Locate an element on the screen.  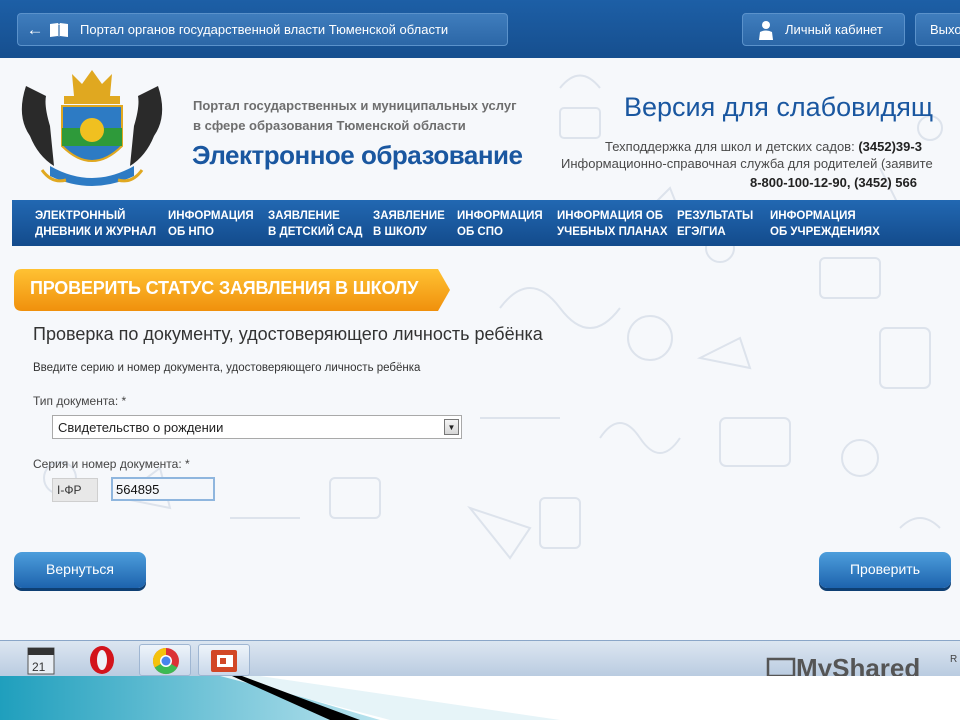
document-type-selected-value: Свидетельство о рождении is located at coordinates (141, 427).